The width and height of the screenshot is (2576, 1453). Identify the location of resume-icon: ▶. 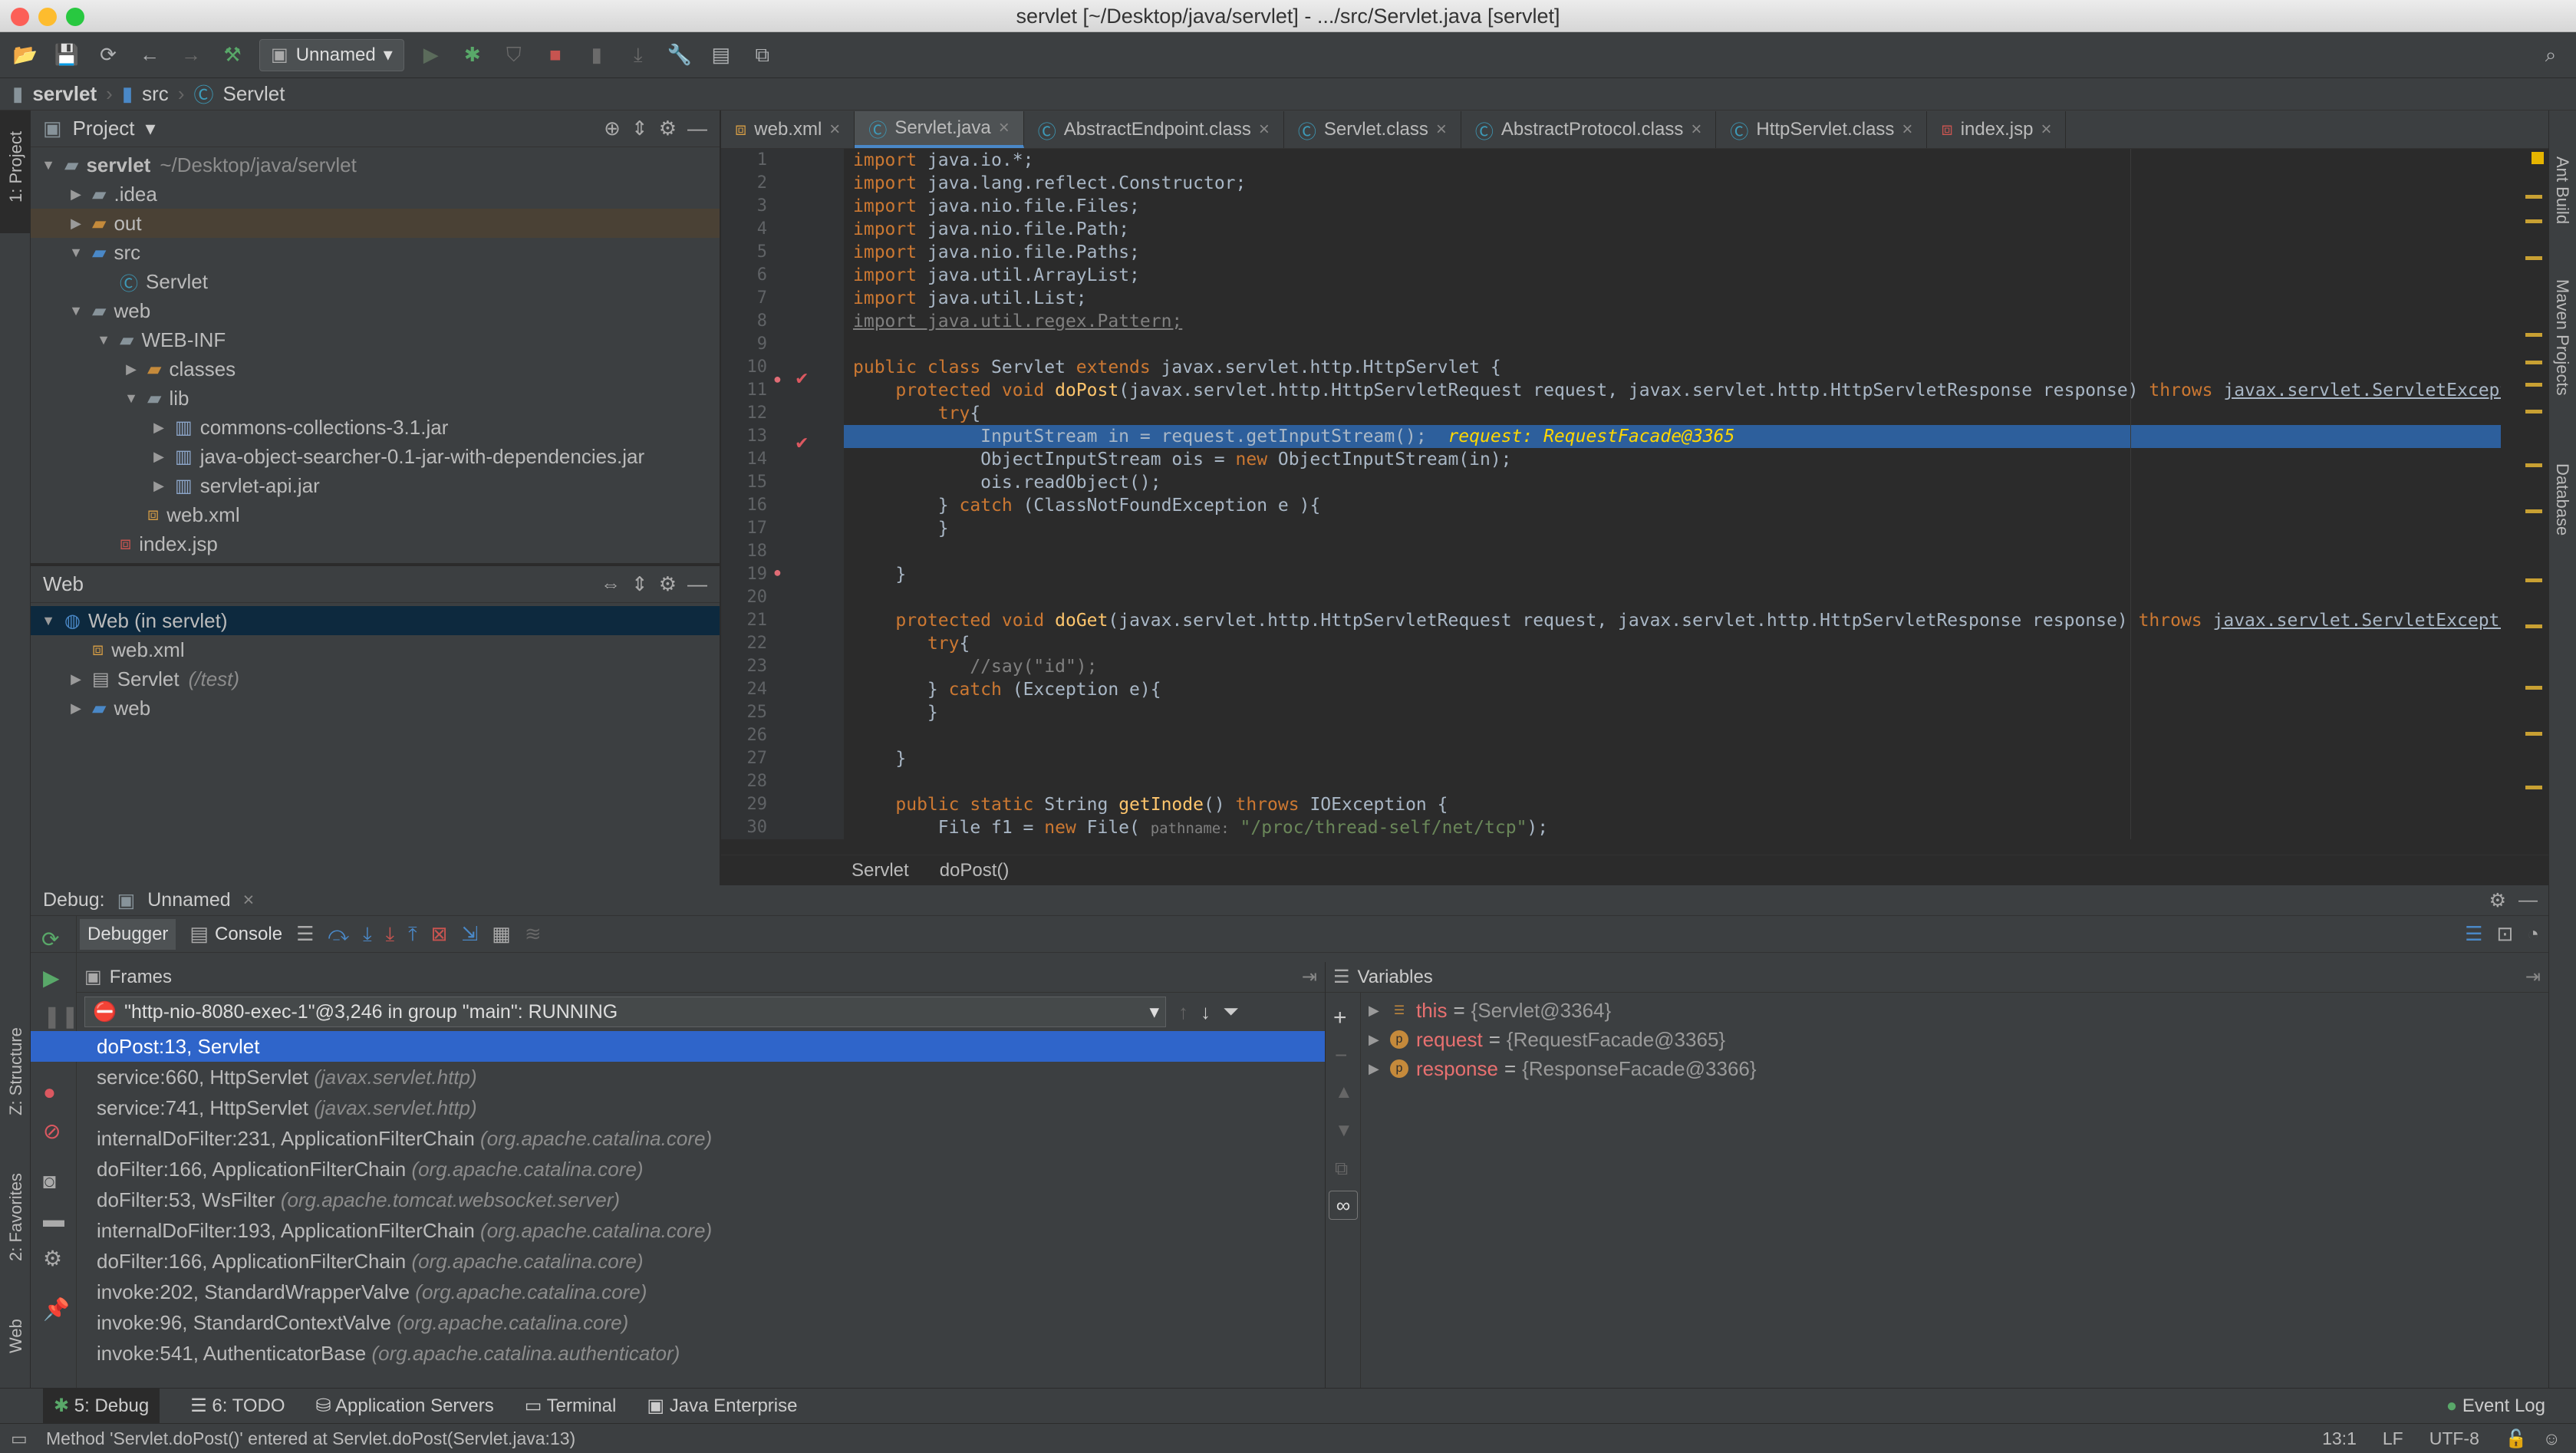
(51, 977).